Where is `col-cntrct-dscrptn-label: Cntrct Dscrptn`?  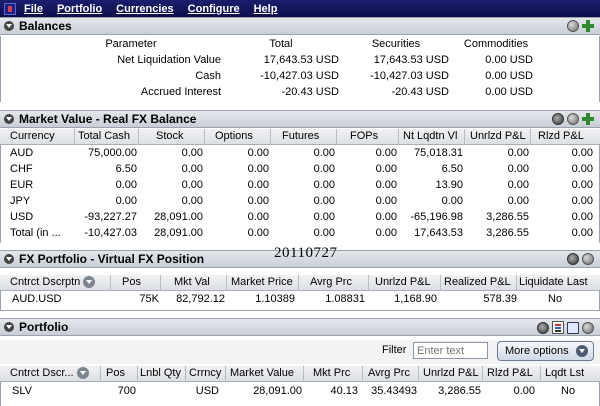
col-cntrct-dscrptn-label: Cntrct Dscrptn is located at coordinates (45, 282).